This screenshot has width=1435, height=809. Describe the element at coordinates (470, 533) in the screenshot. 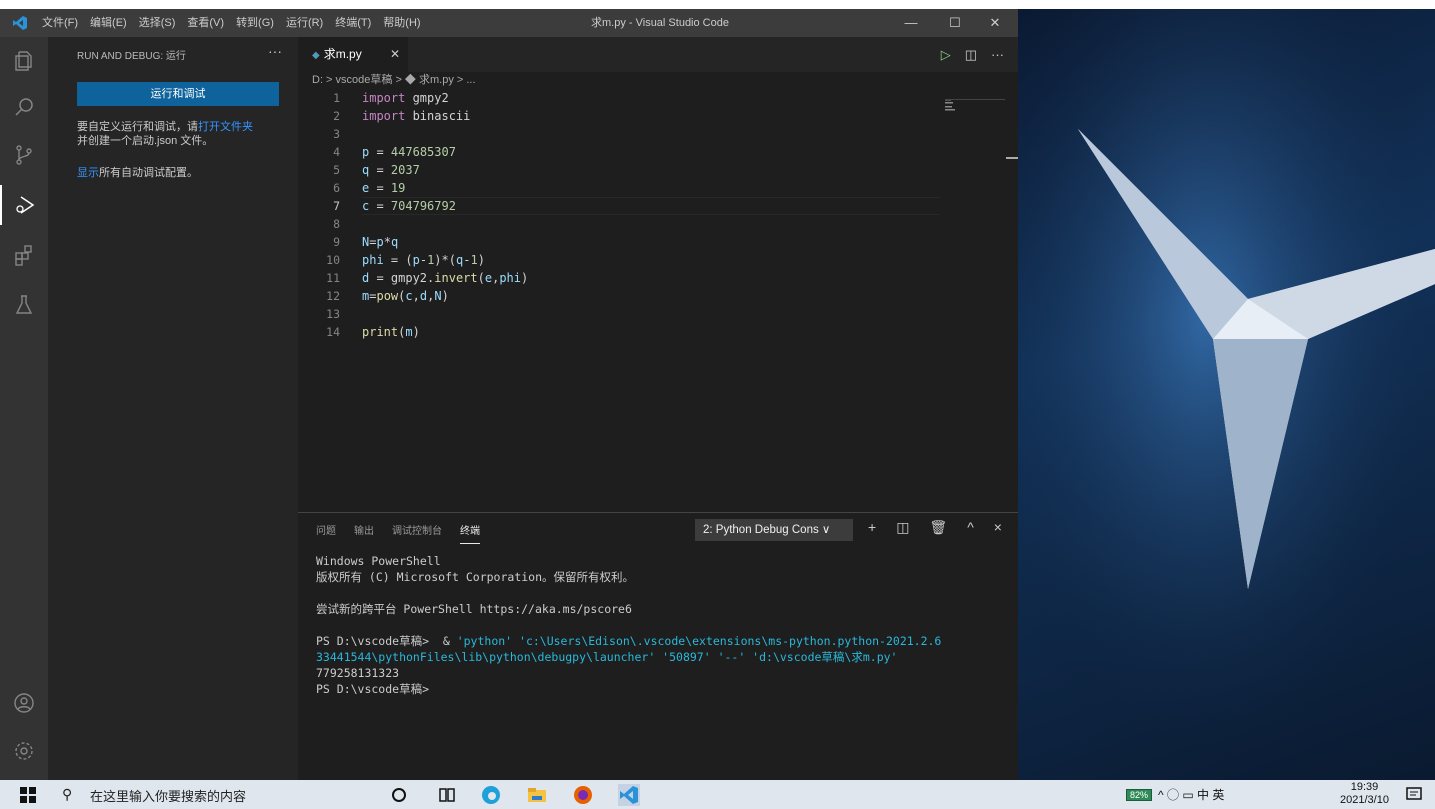

I see `tab-terminal: 终端` at that location.